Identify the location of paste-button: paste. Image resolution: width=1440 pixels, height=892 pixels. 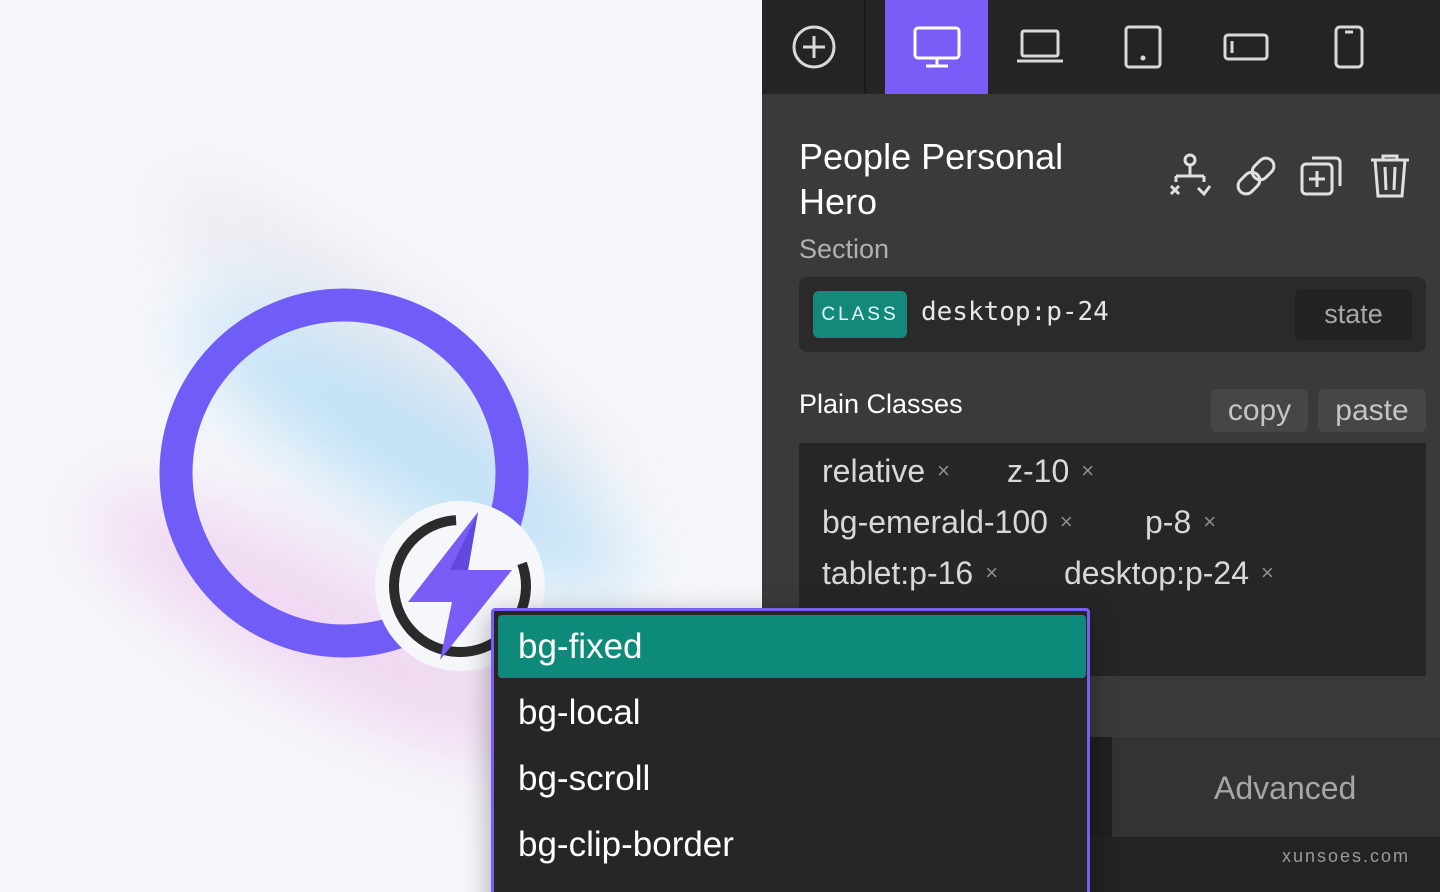
(1372, 410).